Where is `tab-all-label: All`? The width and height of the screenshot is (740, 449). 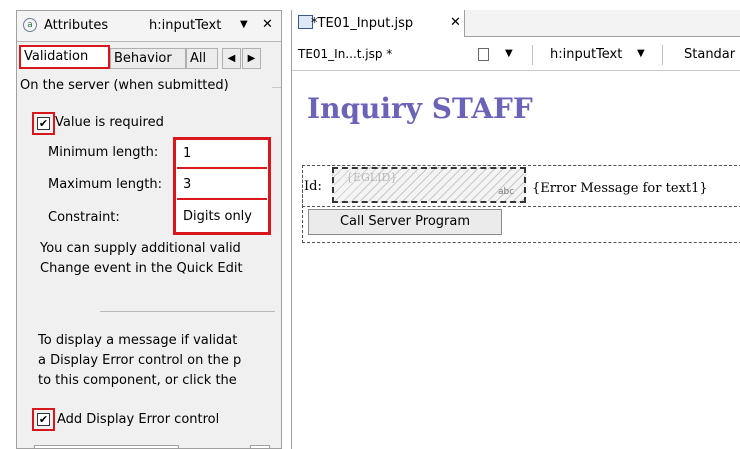 tab-all-label: All is located at coordinates (198, 58).